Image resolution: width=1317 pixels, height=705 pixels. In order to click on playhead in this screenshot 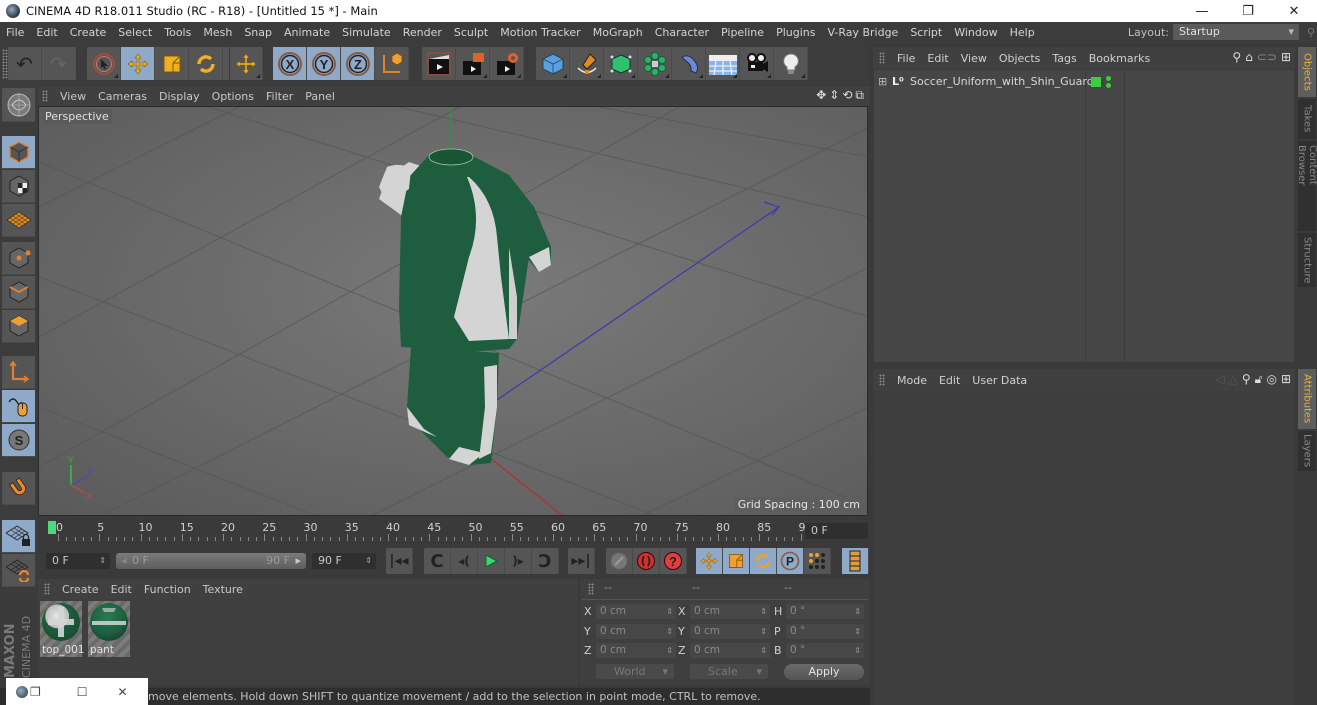, I will do `click(52, 527)`.